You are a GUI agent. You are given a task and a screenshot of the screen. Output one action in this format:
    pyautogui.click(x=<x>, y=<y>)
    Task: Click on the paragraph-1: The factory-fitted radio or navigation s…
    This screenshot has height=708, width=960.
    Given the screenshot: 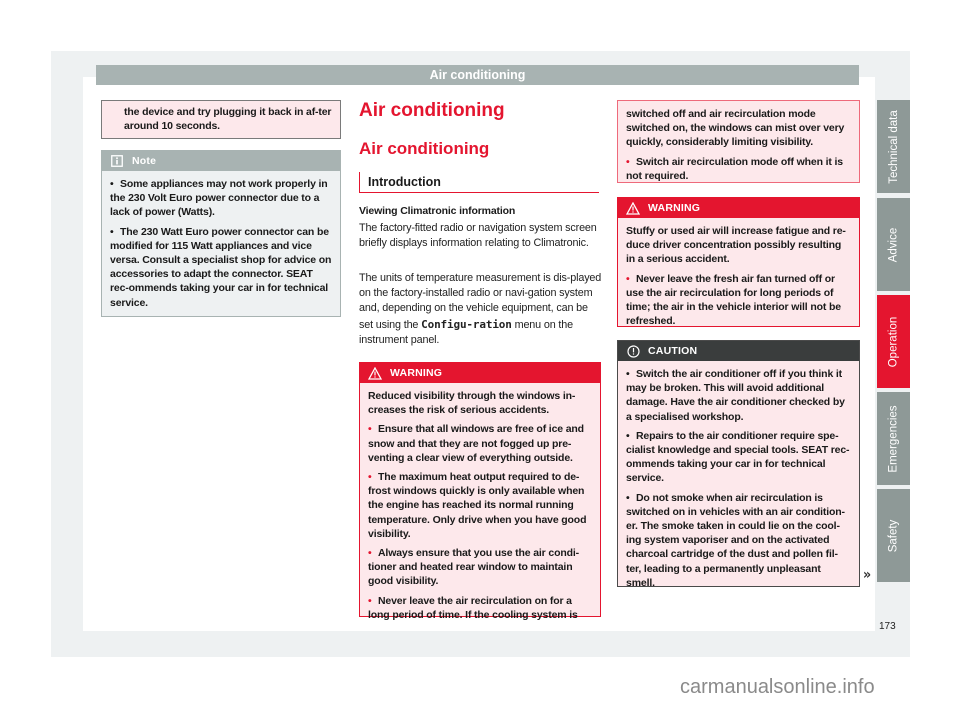 What is the action you would take?
    pyautogui.click(x=478, y=236)
    